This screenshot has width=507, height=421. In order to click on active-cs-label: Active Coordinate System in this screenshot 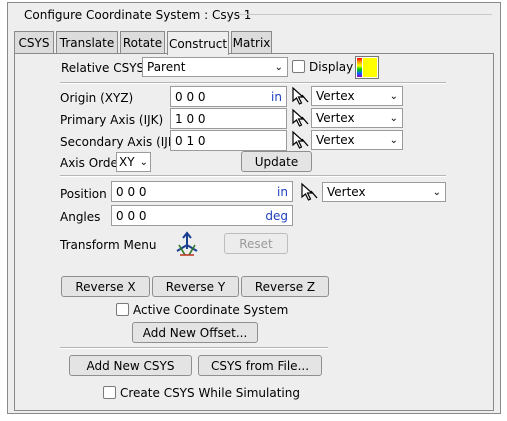, I will do `click(211, 310)`.